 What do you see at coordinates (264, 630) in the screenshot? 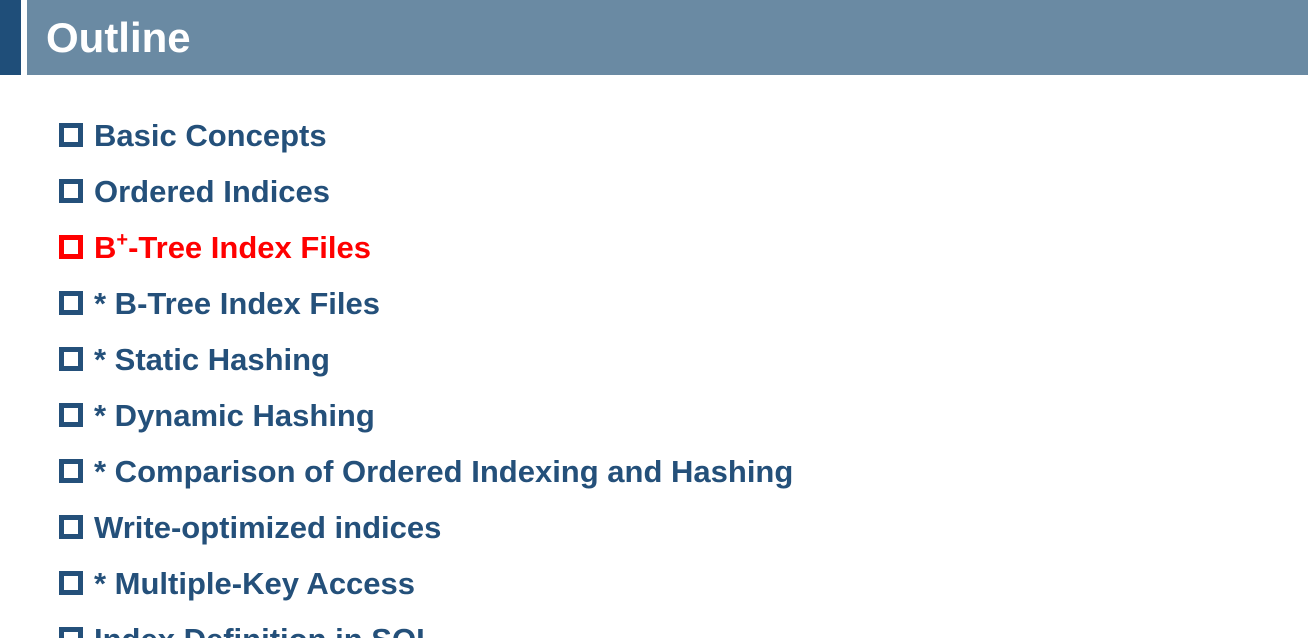
I see `outline-item-label: Index Definition in SQL` at bounding box center [264, 630].